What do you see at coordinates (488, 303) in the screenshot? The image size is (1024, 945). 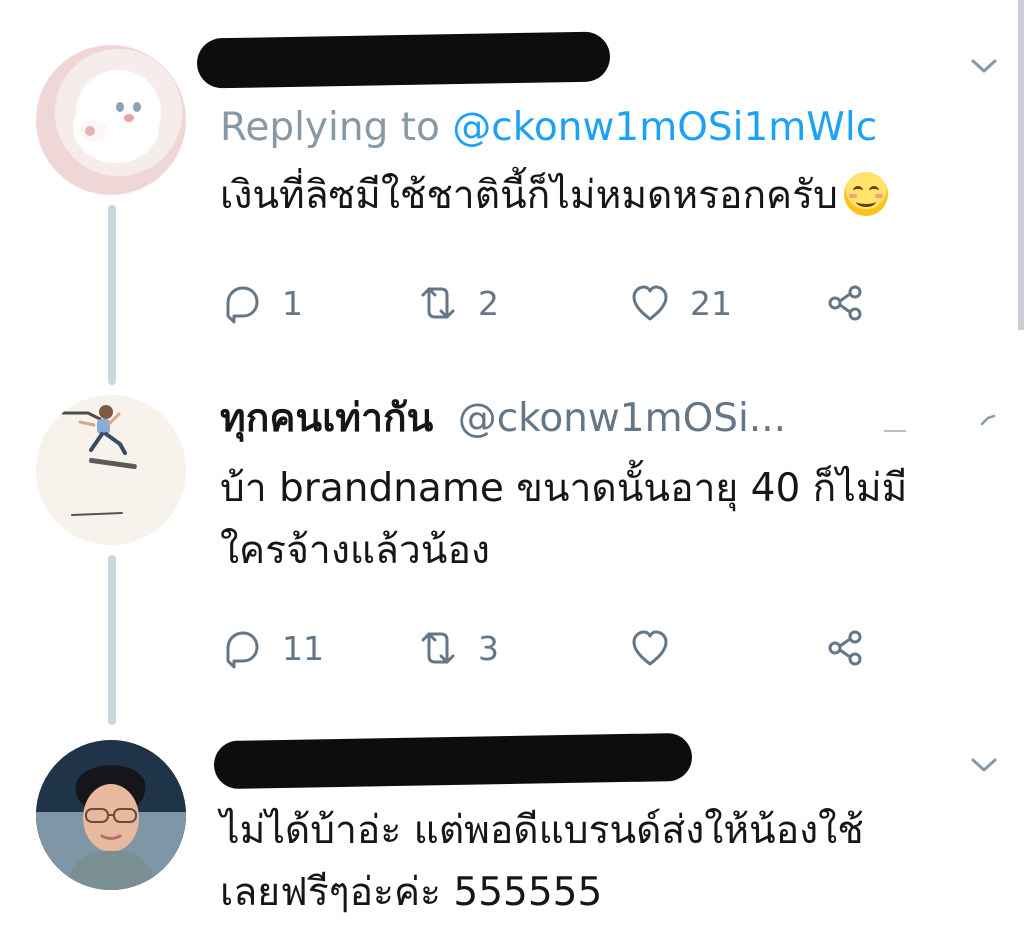 I see `retweet-count: 2` at bounding box center [488, 303].